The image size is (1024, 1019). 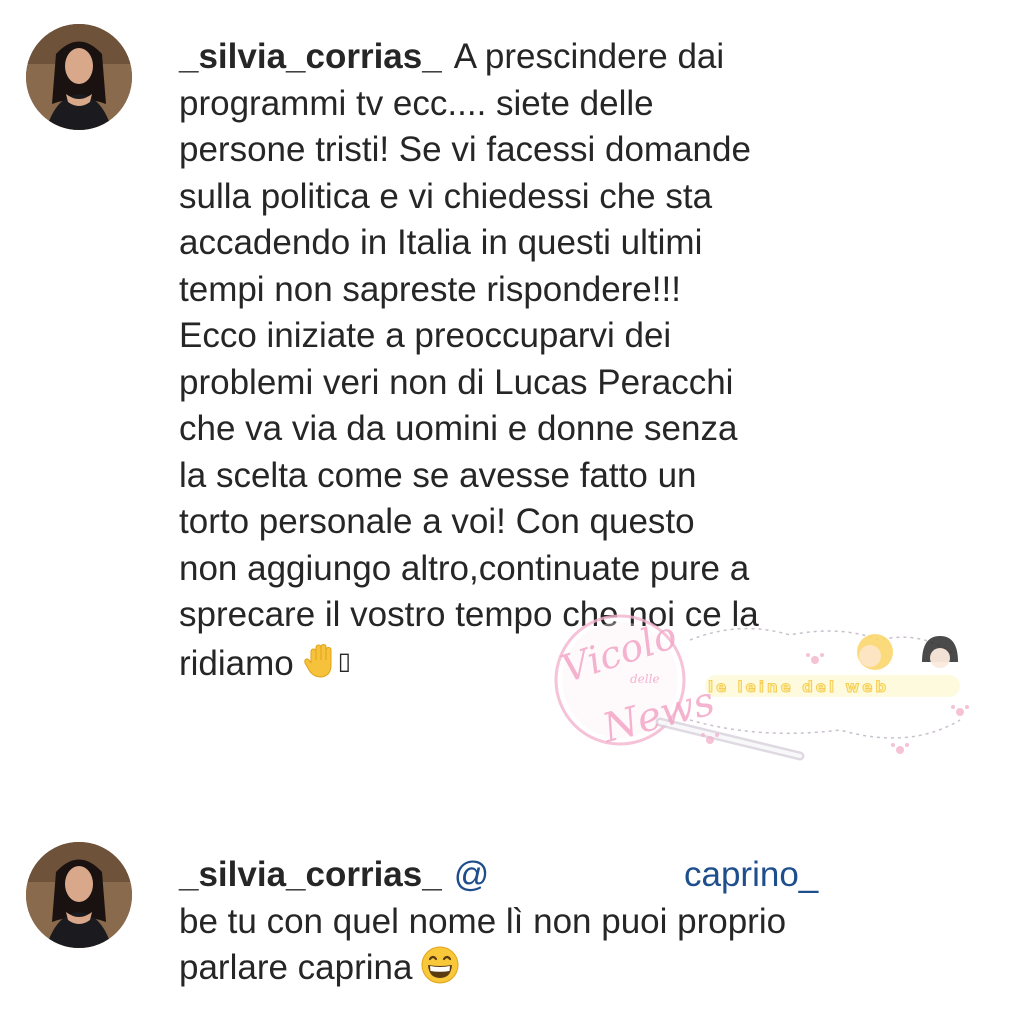 What do you see at coordinates (472, 874) in the screenshot?
I see `mention-at-link: @` at bounding box center [472, 874].